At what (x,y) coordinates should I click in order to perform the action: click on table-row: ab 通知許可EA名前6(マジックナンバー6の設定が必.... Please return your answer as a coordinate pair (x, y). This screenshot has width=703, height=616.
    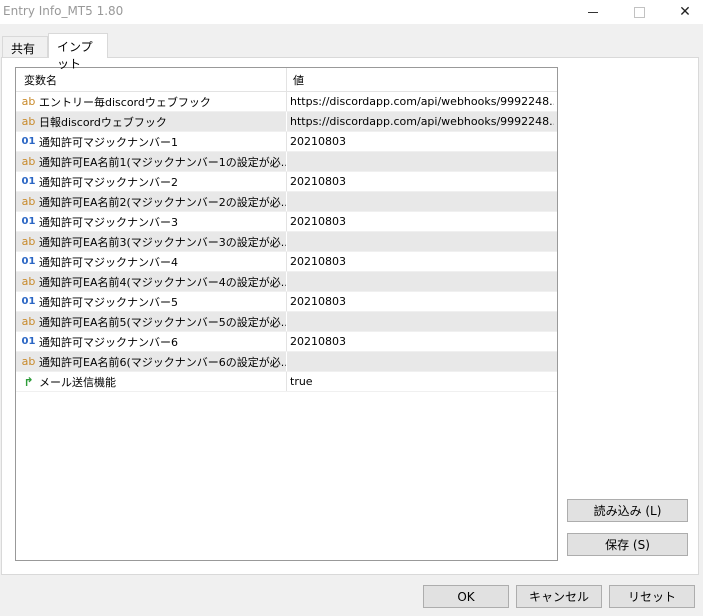
    Looking at the image, I should click on (286, 362).